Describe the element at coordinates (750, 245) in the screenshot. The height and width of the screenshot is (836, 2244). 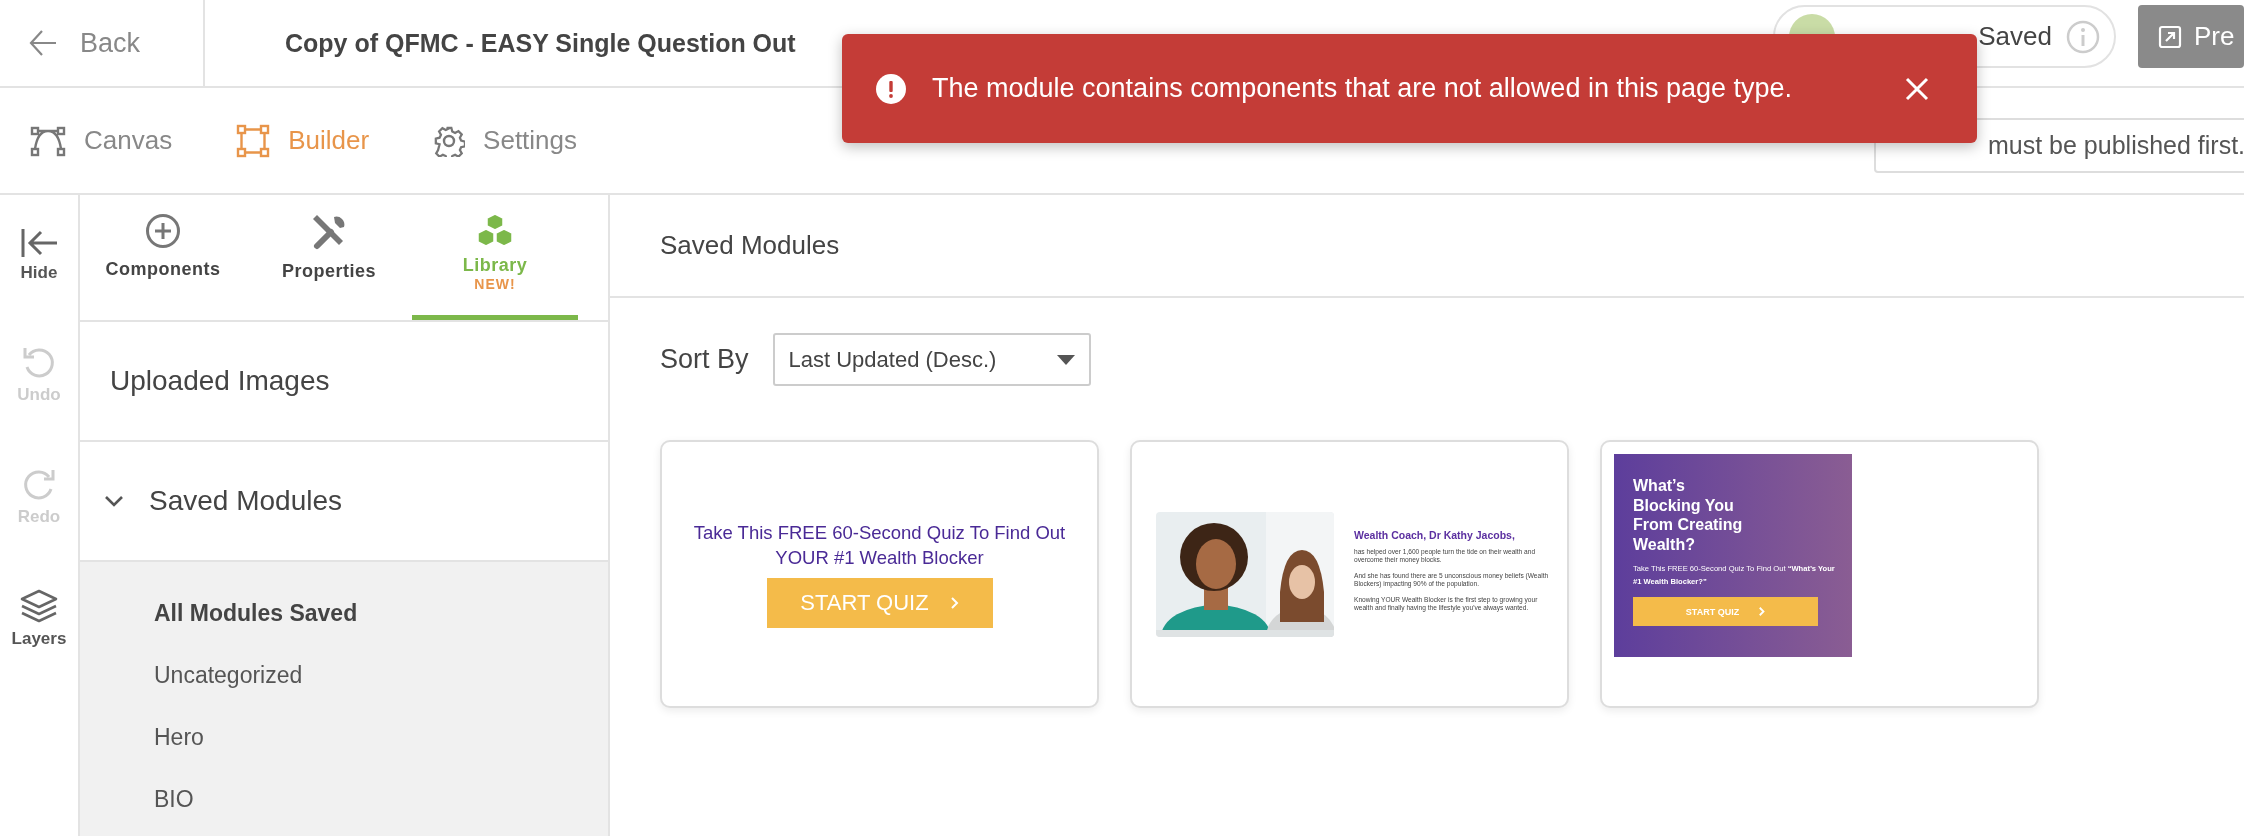
I see `section-title: Saved Modules` at that location.